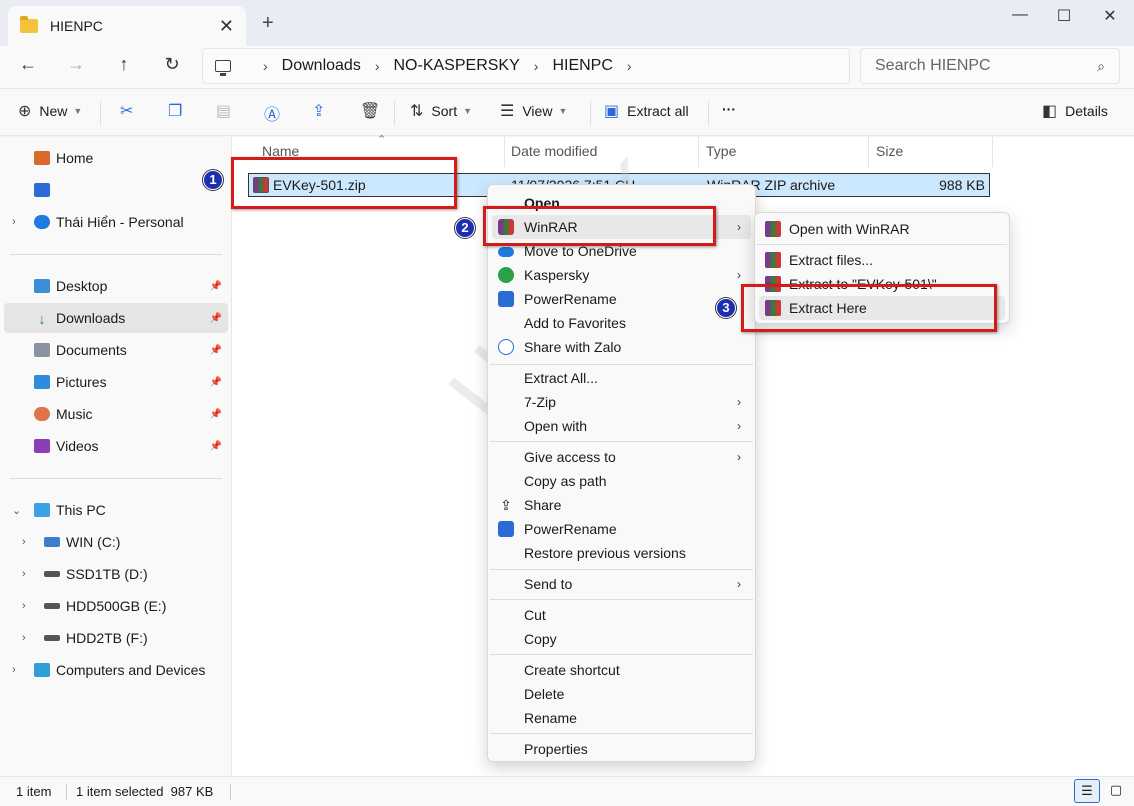 The height and width of the screenshot is (806, 1134). I want to click on refresh-button: ↻, so click(172, 64).